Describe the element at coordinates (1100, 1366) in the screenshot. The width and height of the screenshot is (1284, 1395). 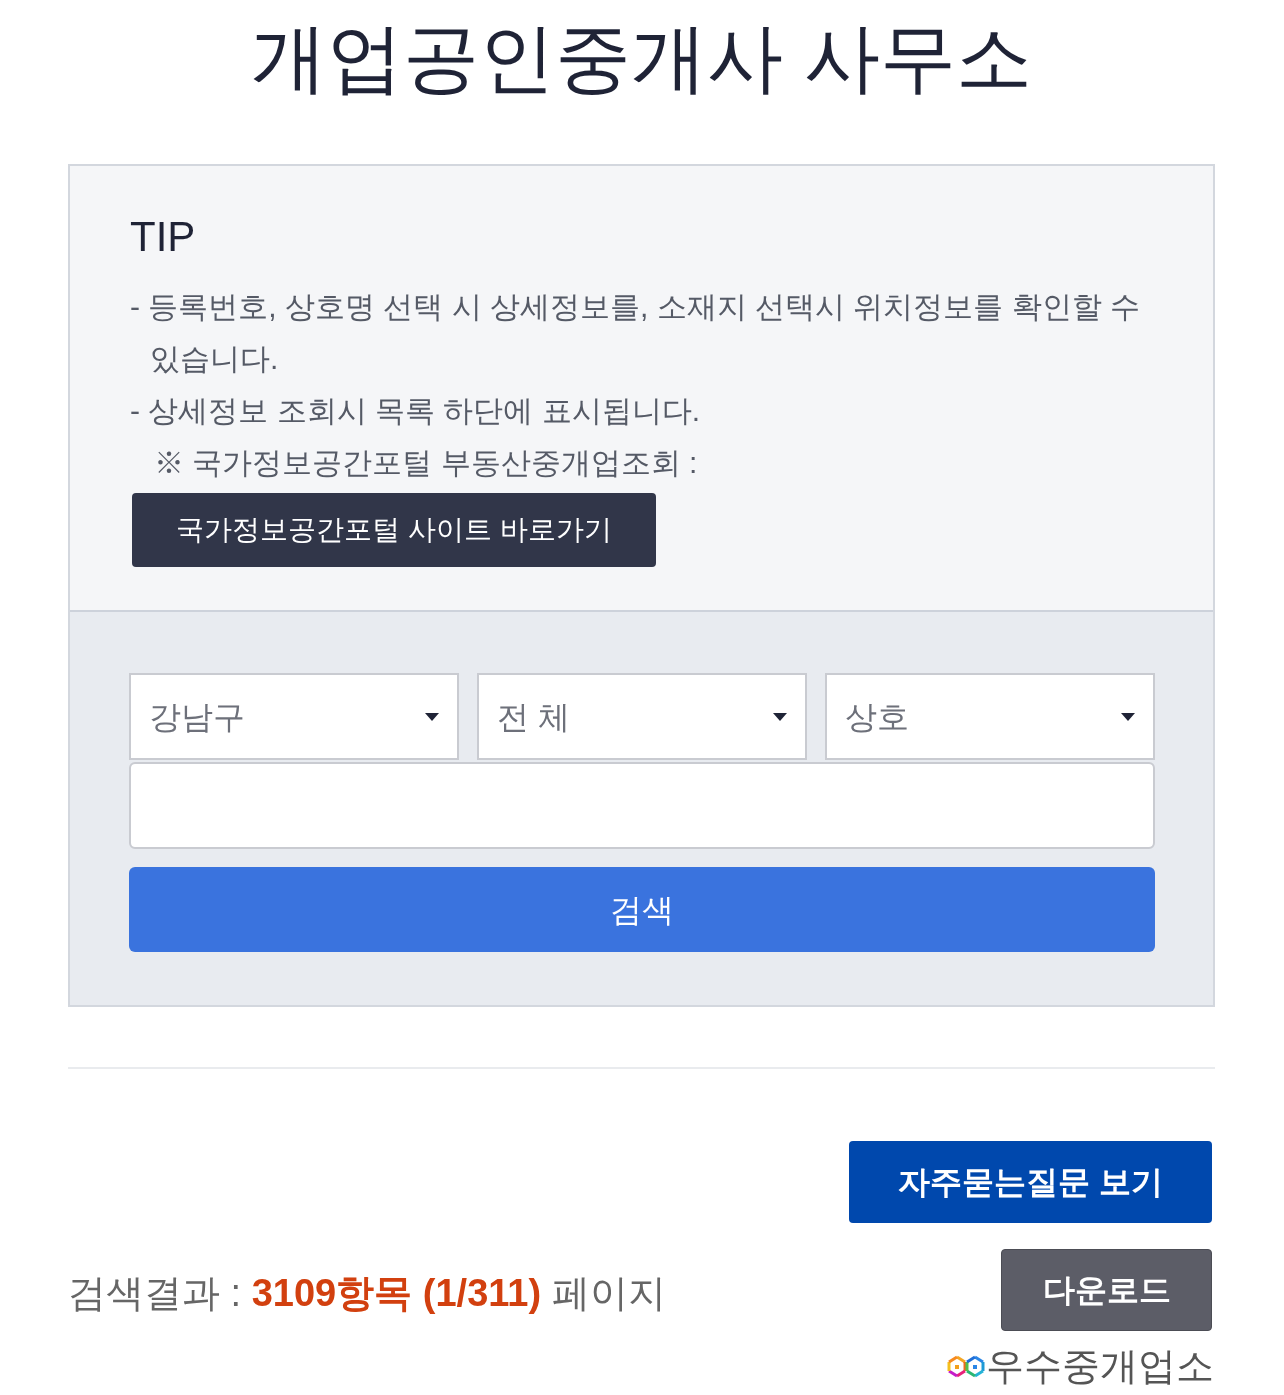
I see `badge-label: 우수중개업소` at that location.